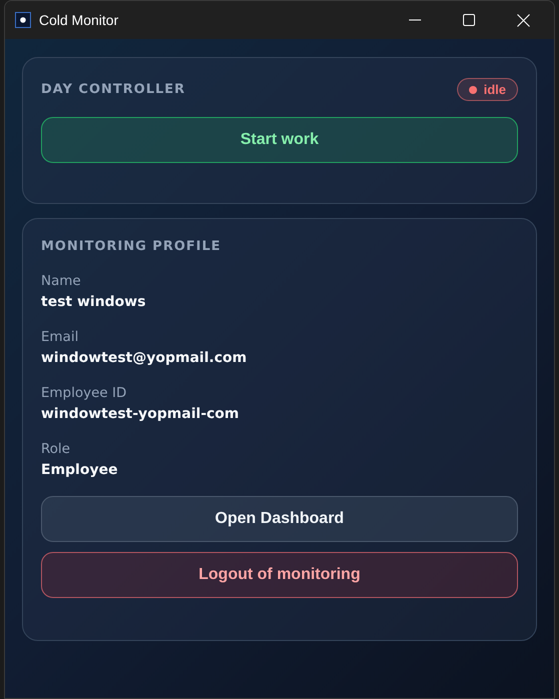 This screenshot has height=699, width=559. Describe the element at coordinates (279, 575) in the screenshot. I see `logout-button: Logout of monitoring` at that location.